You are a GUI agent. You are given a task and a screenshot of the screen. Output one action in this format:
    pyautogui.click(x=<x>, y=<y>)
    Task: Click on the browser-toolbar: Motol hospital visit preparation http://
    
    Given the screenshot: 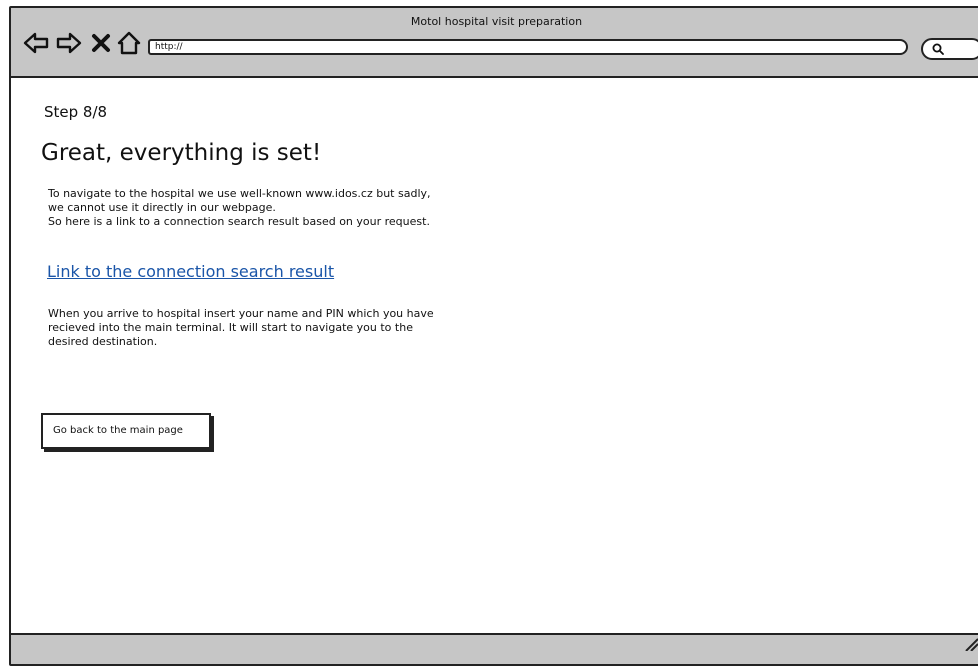 What is the action you would take?
    pyautogui.click(x=494, y=43)
    